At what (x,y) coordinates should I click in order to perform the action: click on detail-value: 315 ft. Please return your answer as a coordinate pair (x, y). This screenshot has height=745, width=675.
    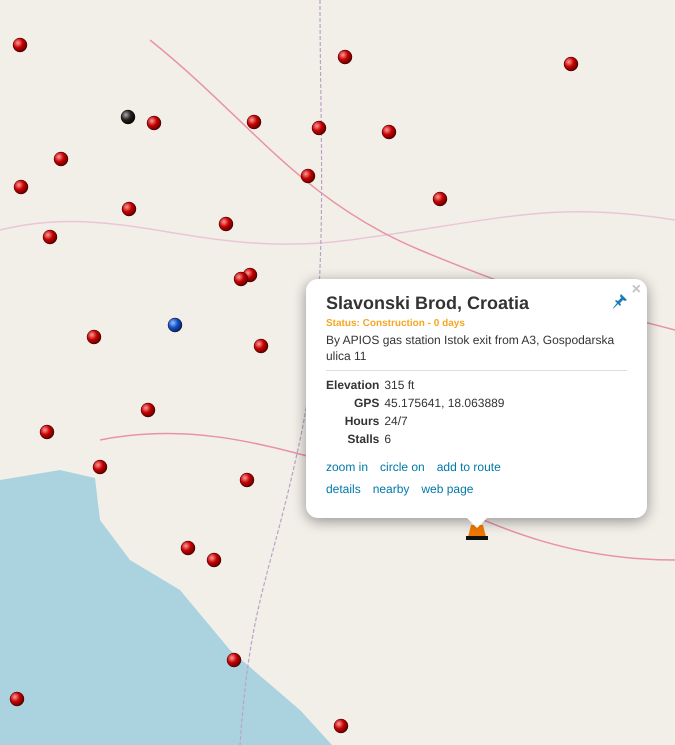
    Looking at the image, I should click on (399, 385).